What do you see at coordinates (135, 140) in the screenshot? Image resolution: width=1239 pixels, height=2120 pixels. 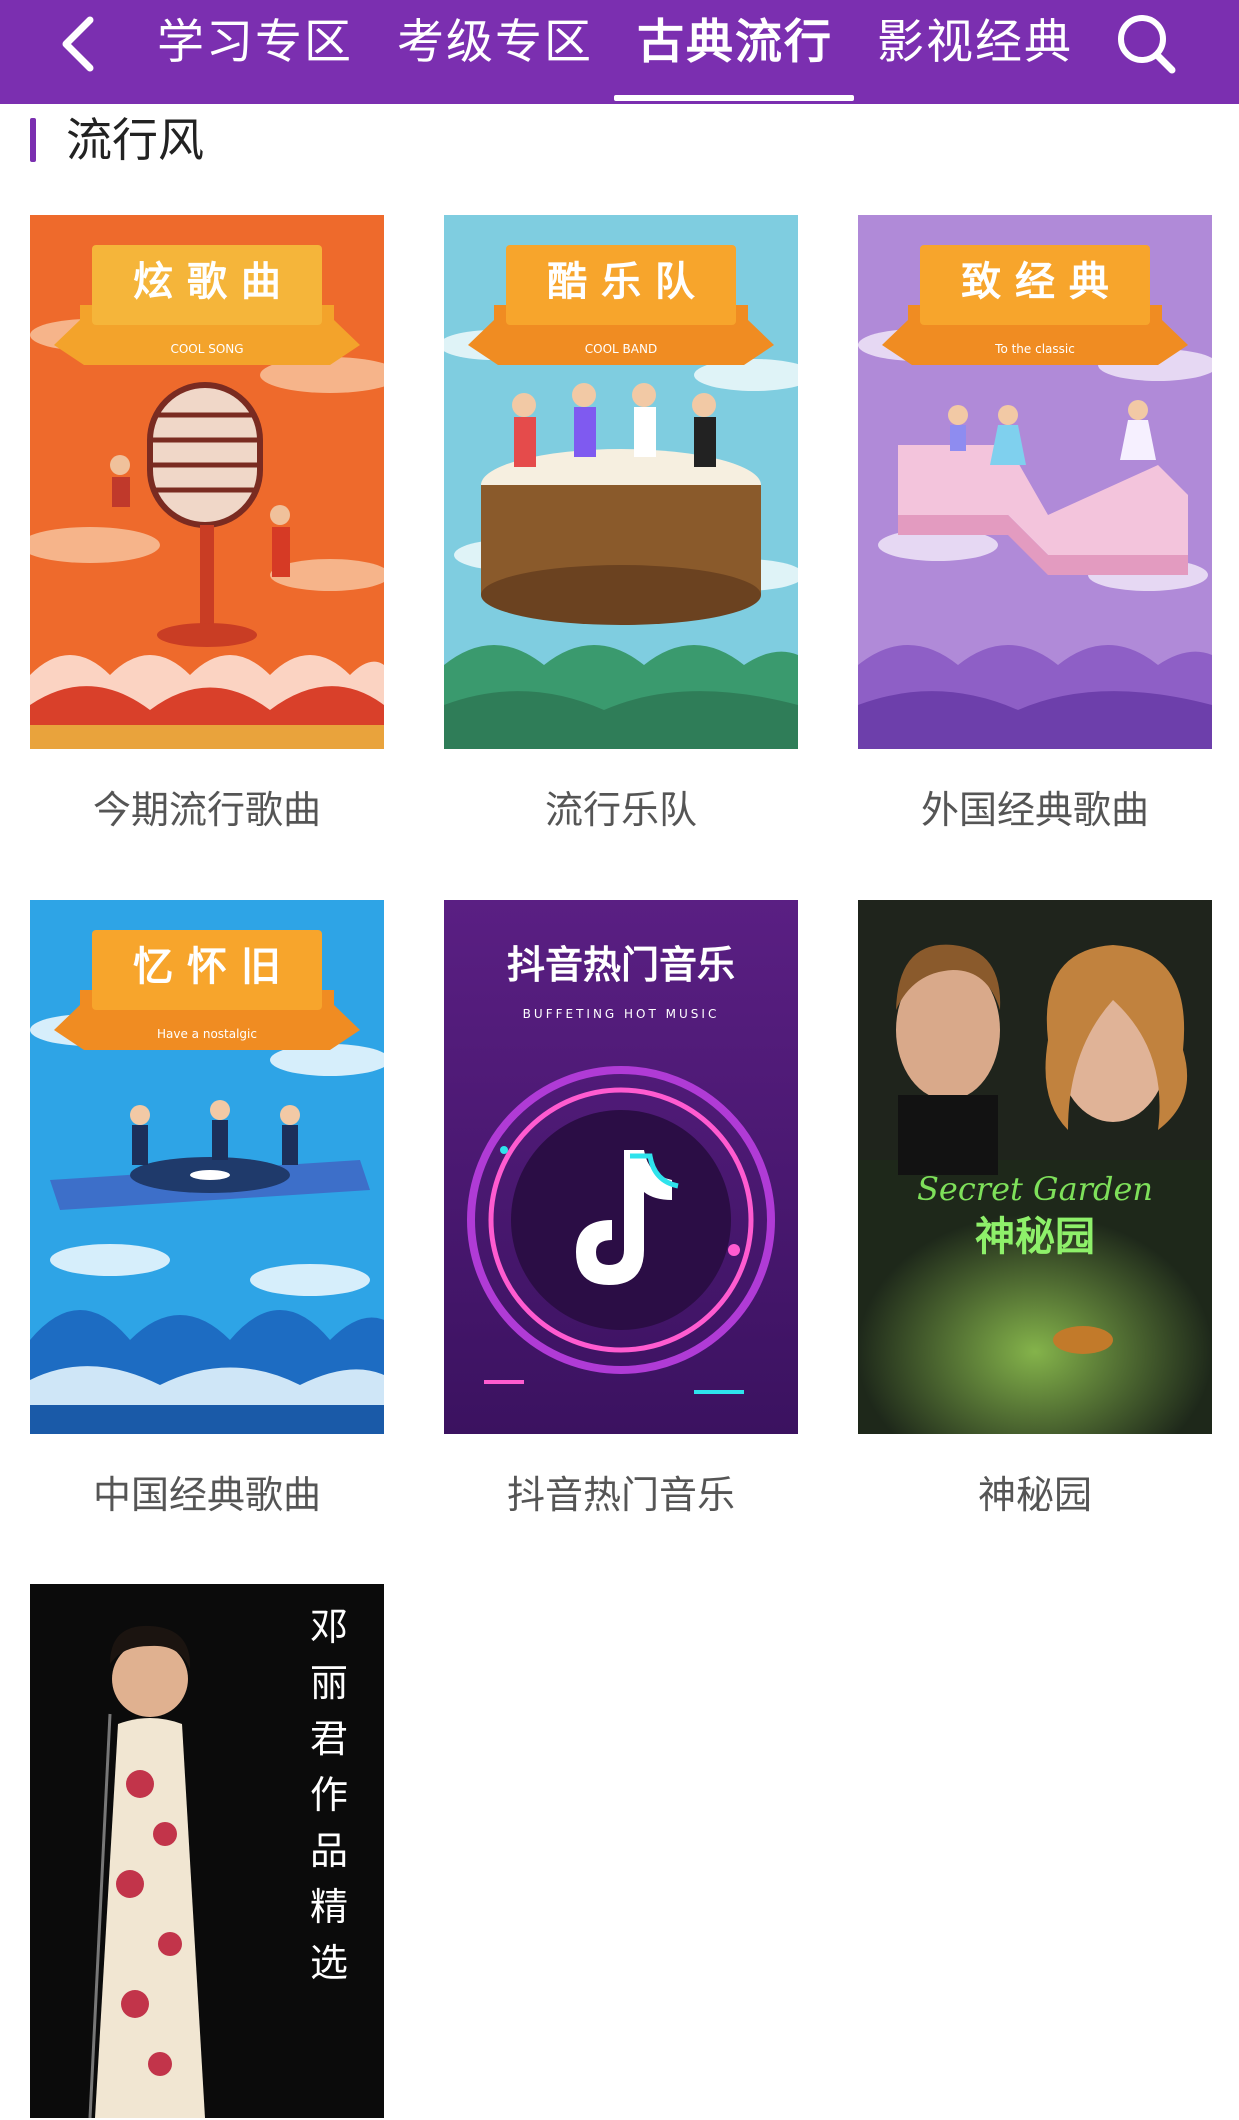 I see `section-title: 流行风` at bounding box center [135, 140].